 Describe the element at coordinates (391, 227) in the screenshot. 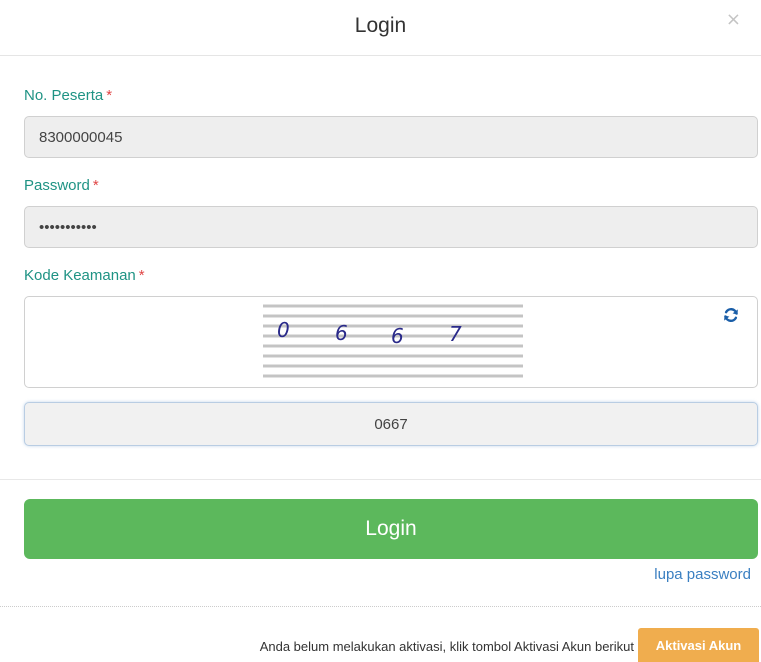

I see `password-input` at that location.